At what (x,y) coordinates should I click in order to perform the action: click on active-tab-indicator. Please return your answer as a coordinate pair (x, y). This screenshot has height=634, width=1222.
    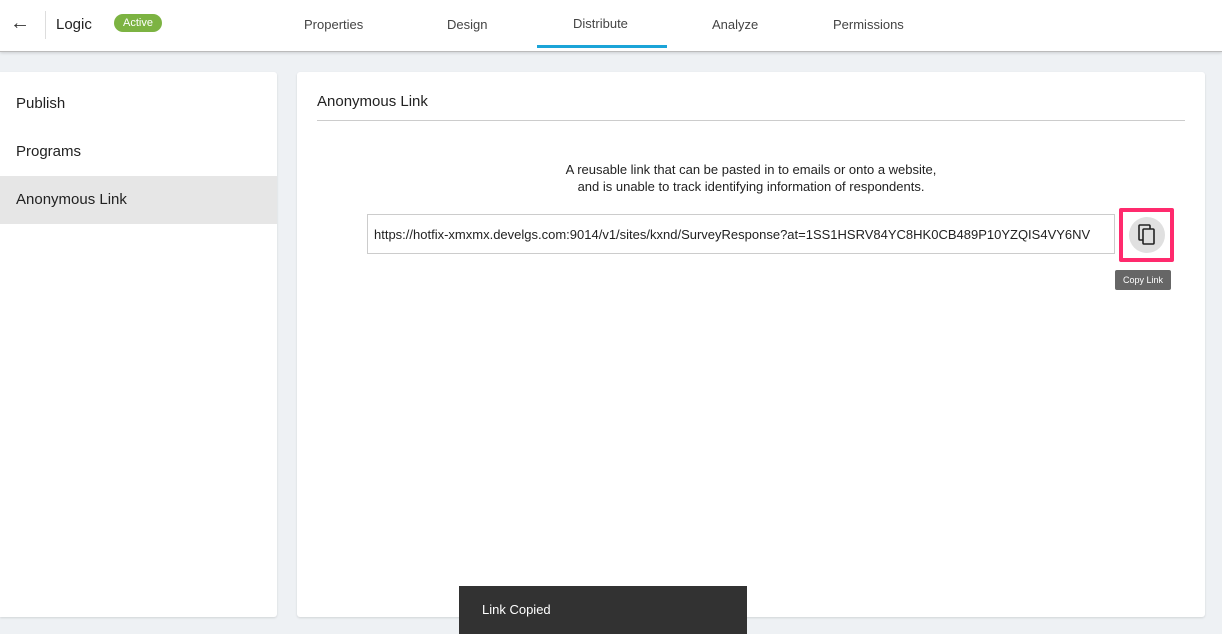
    Looking at the image, I should click on (602, 46).